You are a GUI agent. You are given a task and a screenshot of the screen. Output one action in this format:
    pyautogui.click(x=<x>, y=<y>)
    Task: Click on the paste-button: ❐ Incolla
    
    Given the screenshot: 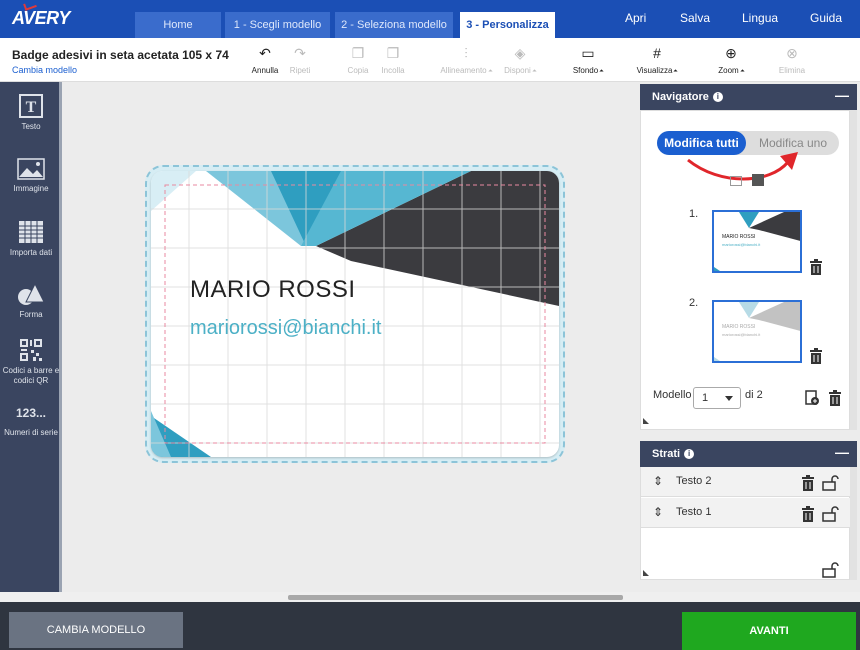 What is the action you would take?
    pyautogui.click(x=393, y=59)
    